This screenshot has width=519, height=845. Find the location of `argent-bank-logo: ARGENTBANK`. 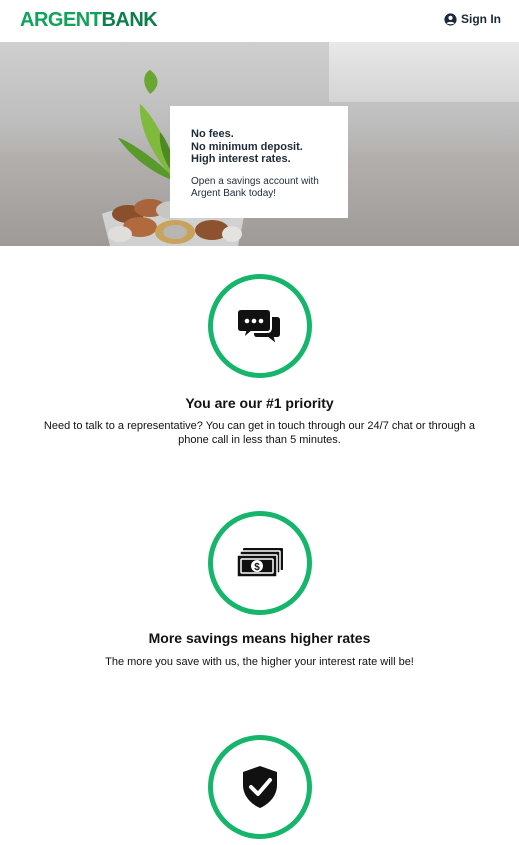

argent-bank-logo: ARGENTBANK is located at coordinates (89, 20).